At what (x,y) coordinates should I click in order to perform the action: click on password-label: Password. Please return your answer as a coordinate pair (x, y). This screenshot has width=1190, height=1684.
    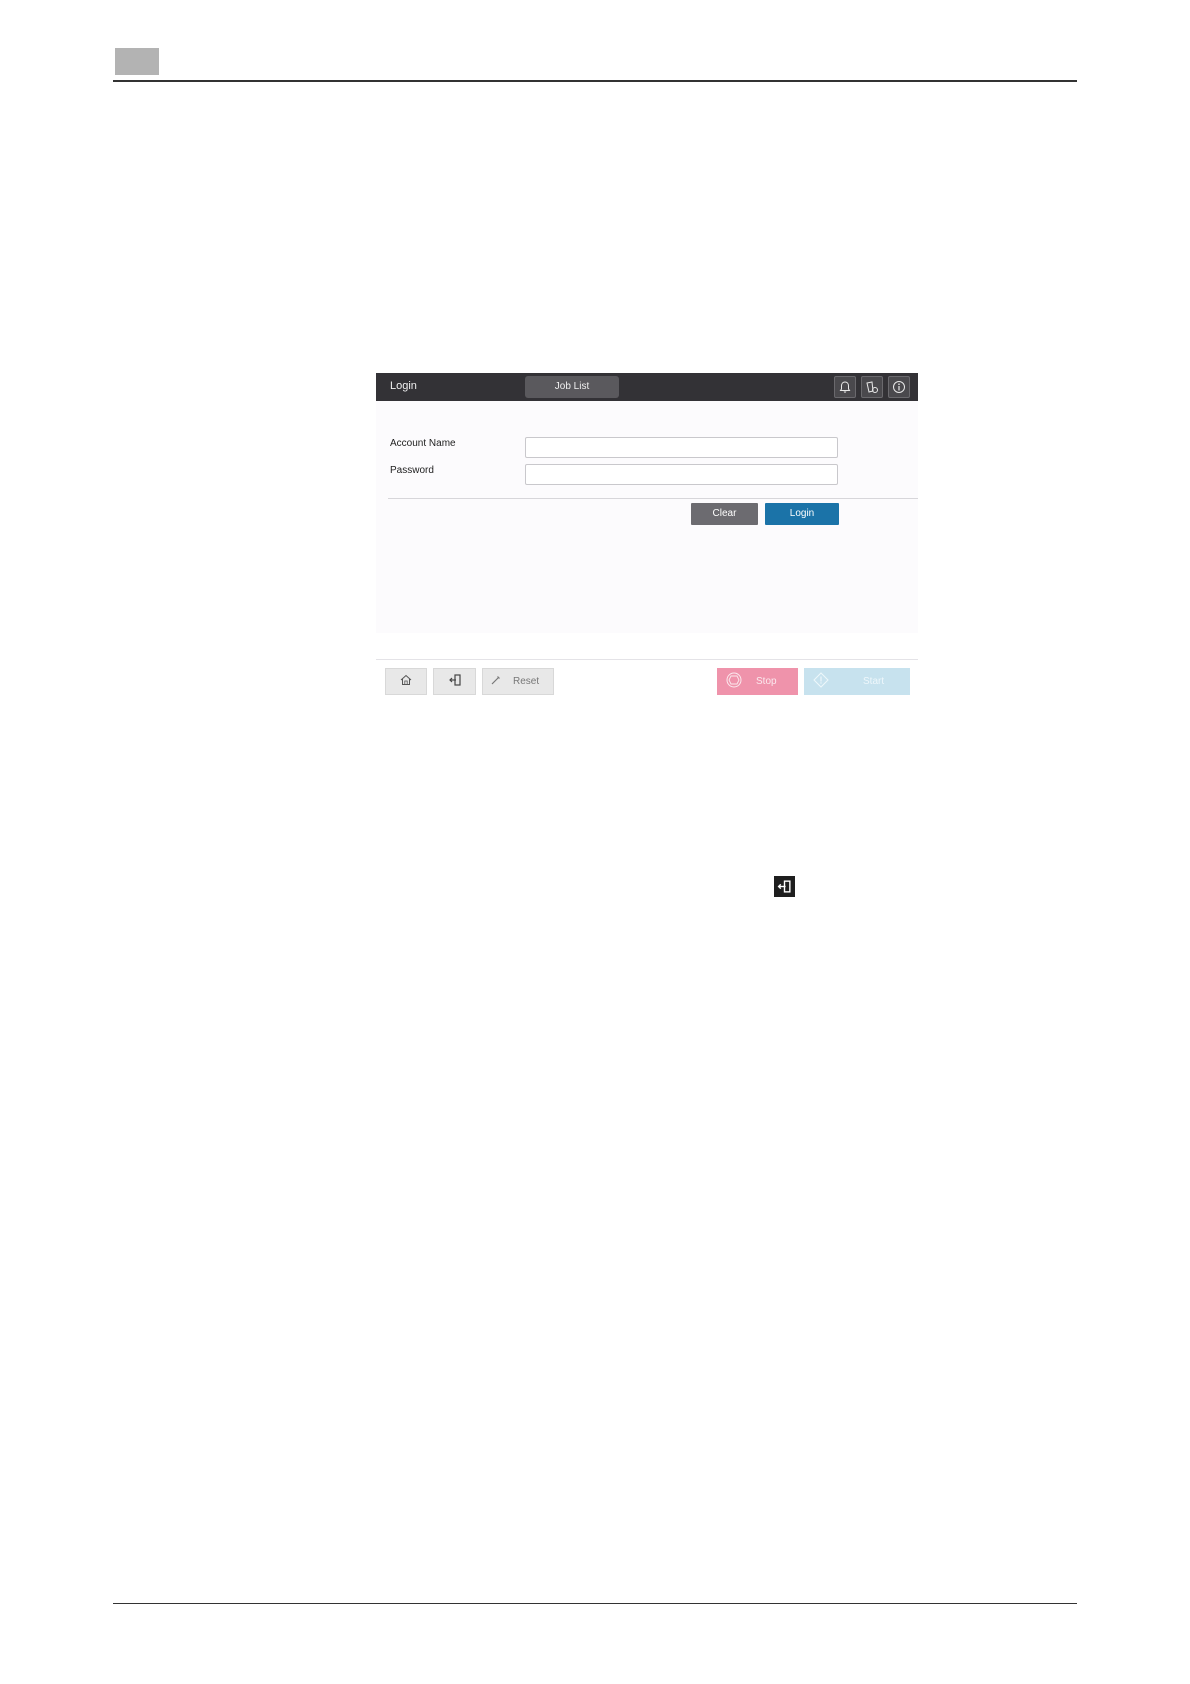
    Looking at the image, I should click on (412, 470).